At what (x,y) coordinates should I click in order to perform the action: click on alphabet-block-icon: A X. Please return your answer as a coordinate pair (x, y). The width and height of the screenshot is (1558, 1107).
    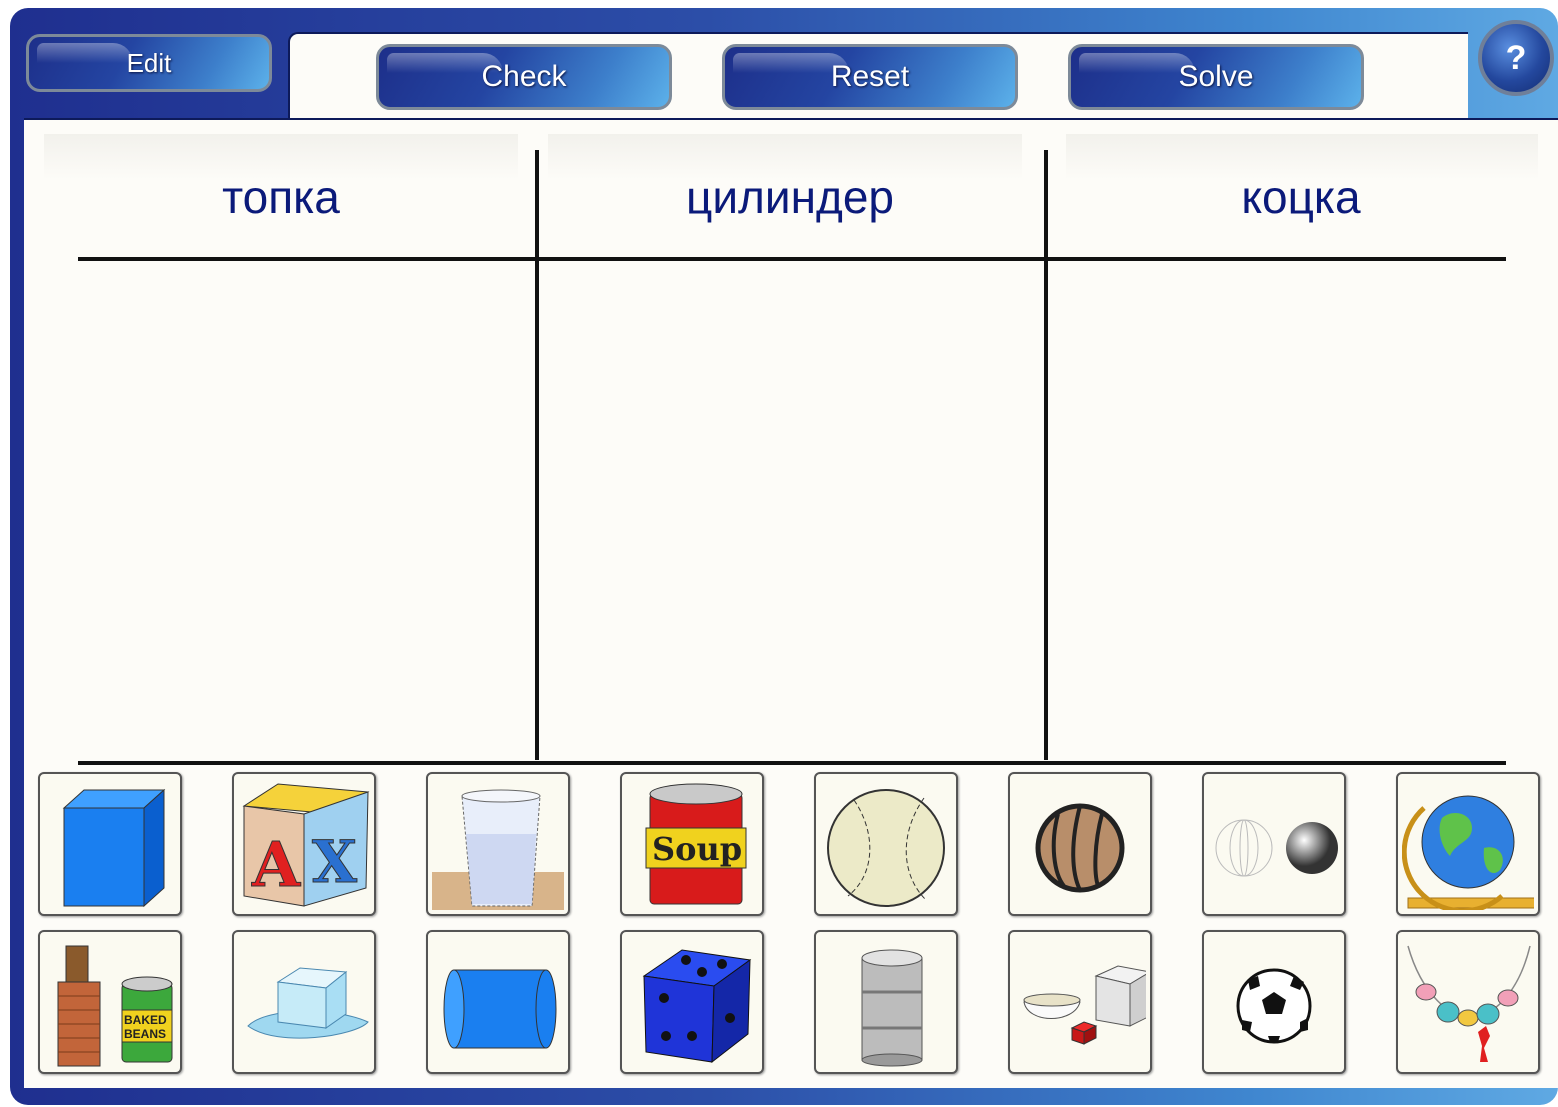
    Looking at the image, I should click on (306, 845).